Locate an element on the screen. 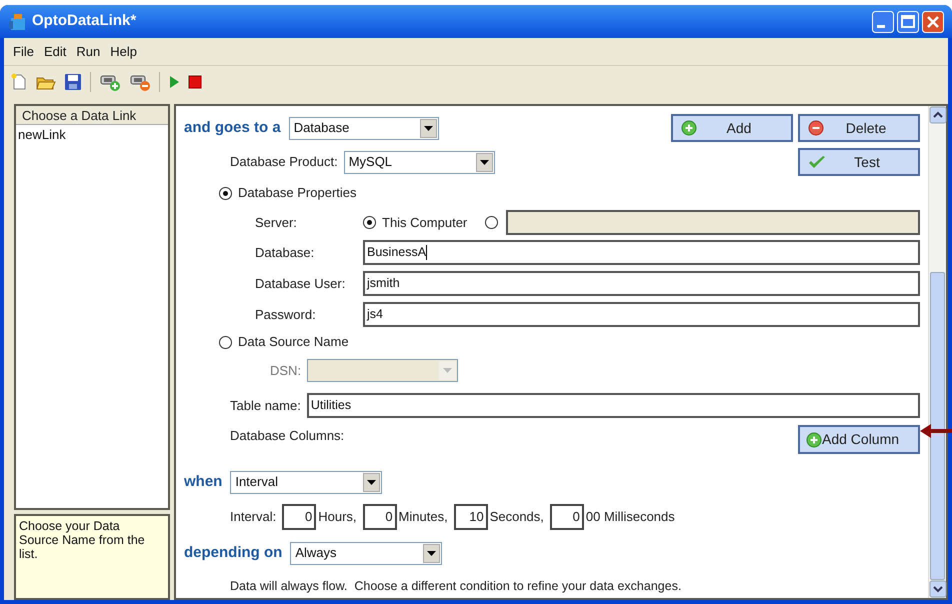  field-label: Database: is located at coordinates (285, 253).